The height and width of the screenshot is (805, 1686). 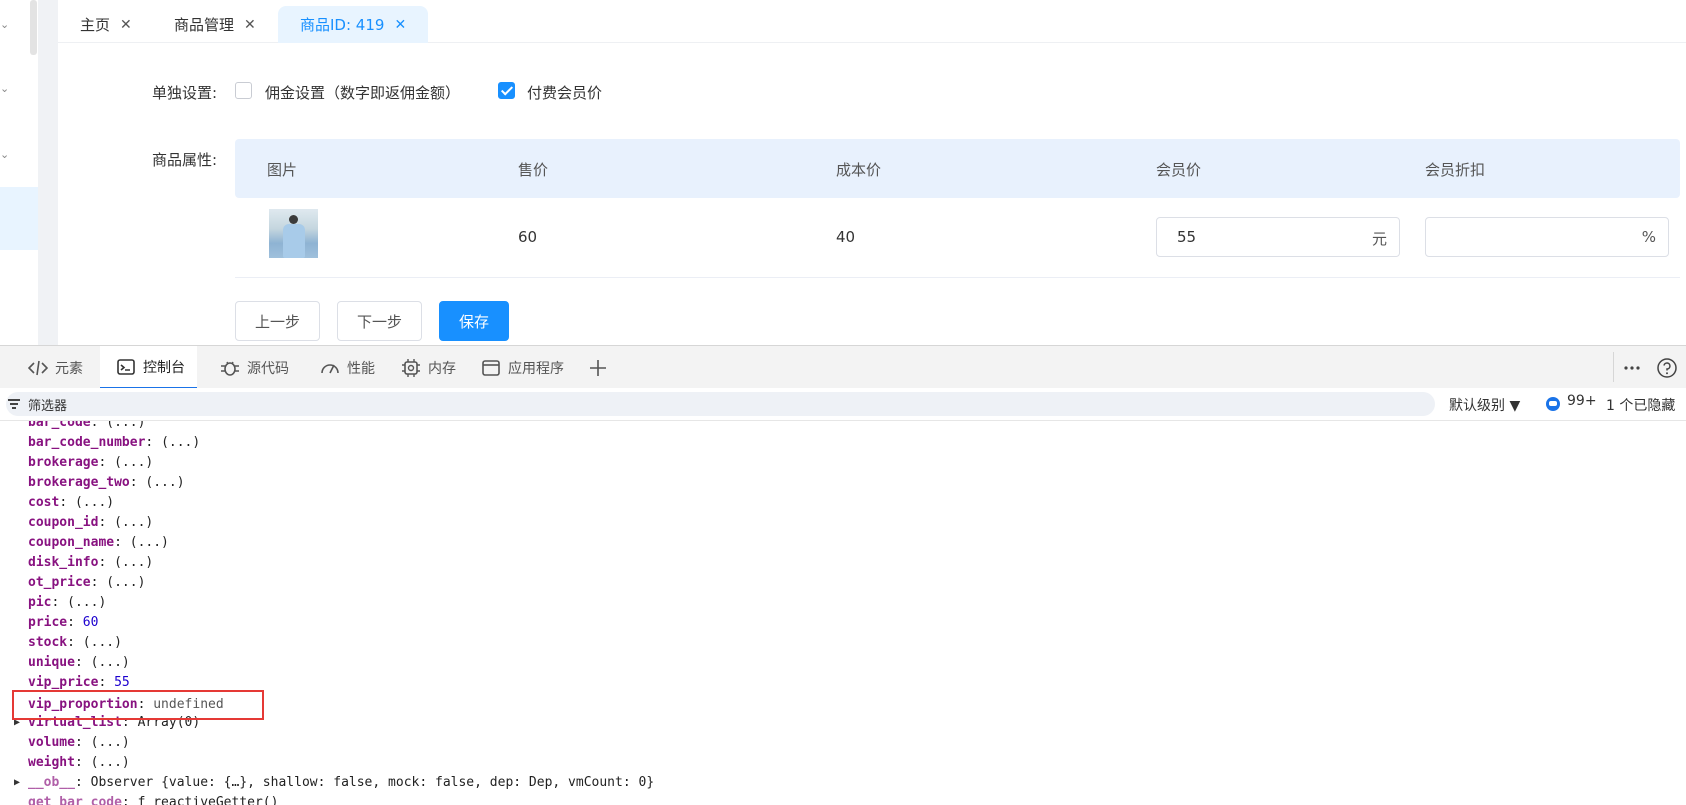 What do you see at coordinates (79, 742) in the screenshot?
I see `console-line: volume: (...)` at bounding box center [79, 742].